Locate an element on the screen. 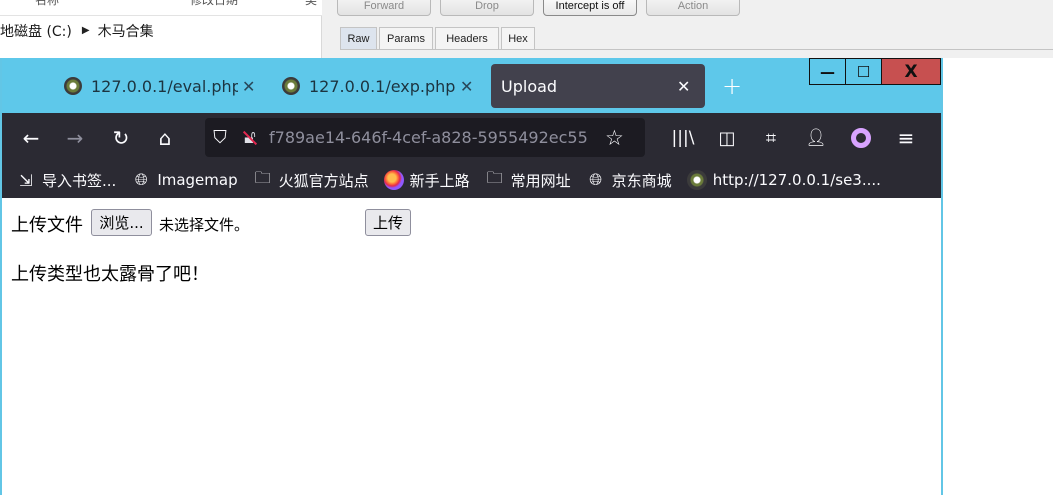  explorer-window: 名称 修改日期 类 地磁盘 (C:) ▶ 木马合集 is located at coordinates (161, 29).